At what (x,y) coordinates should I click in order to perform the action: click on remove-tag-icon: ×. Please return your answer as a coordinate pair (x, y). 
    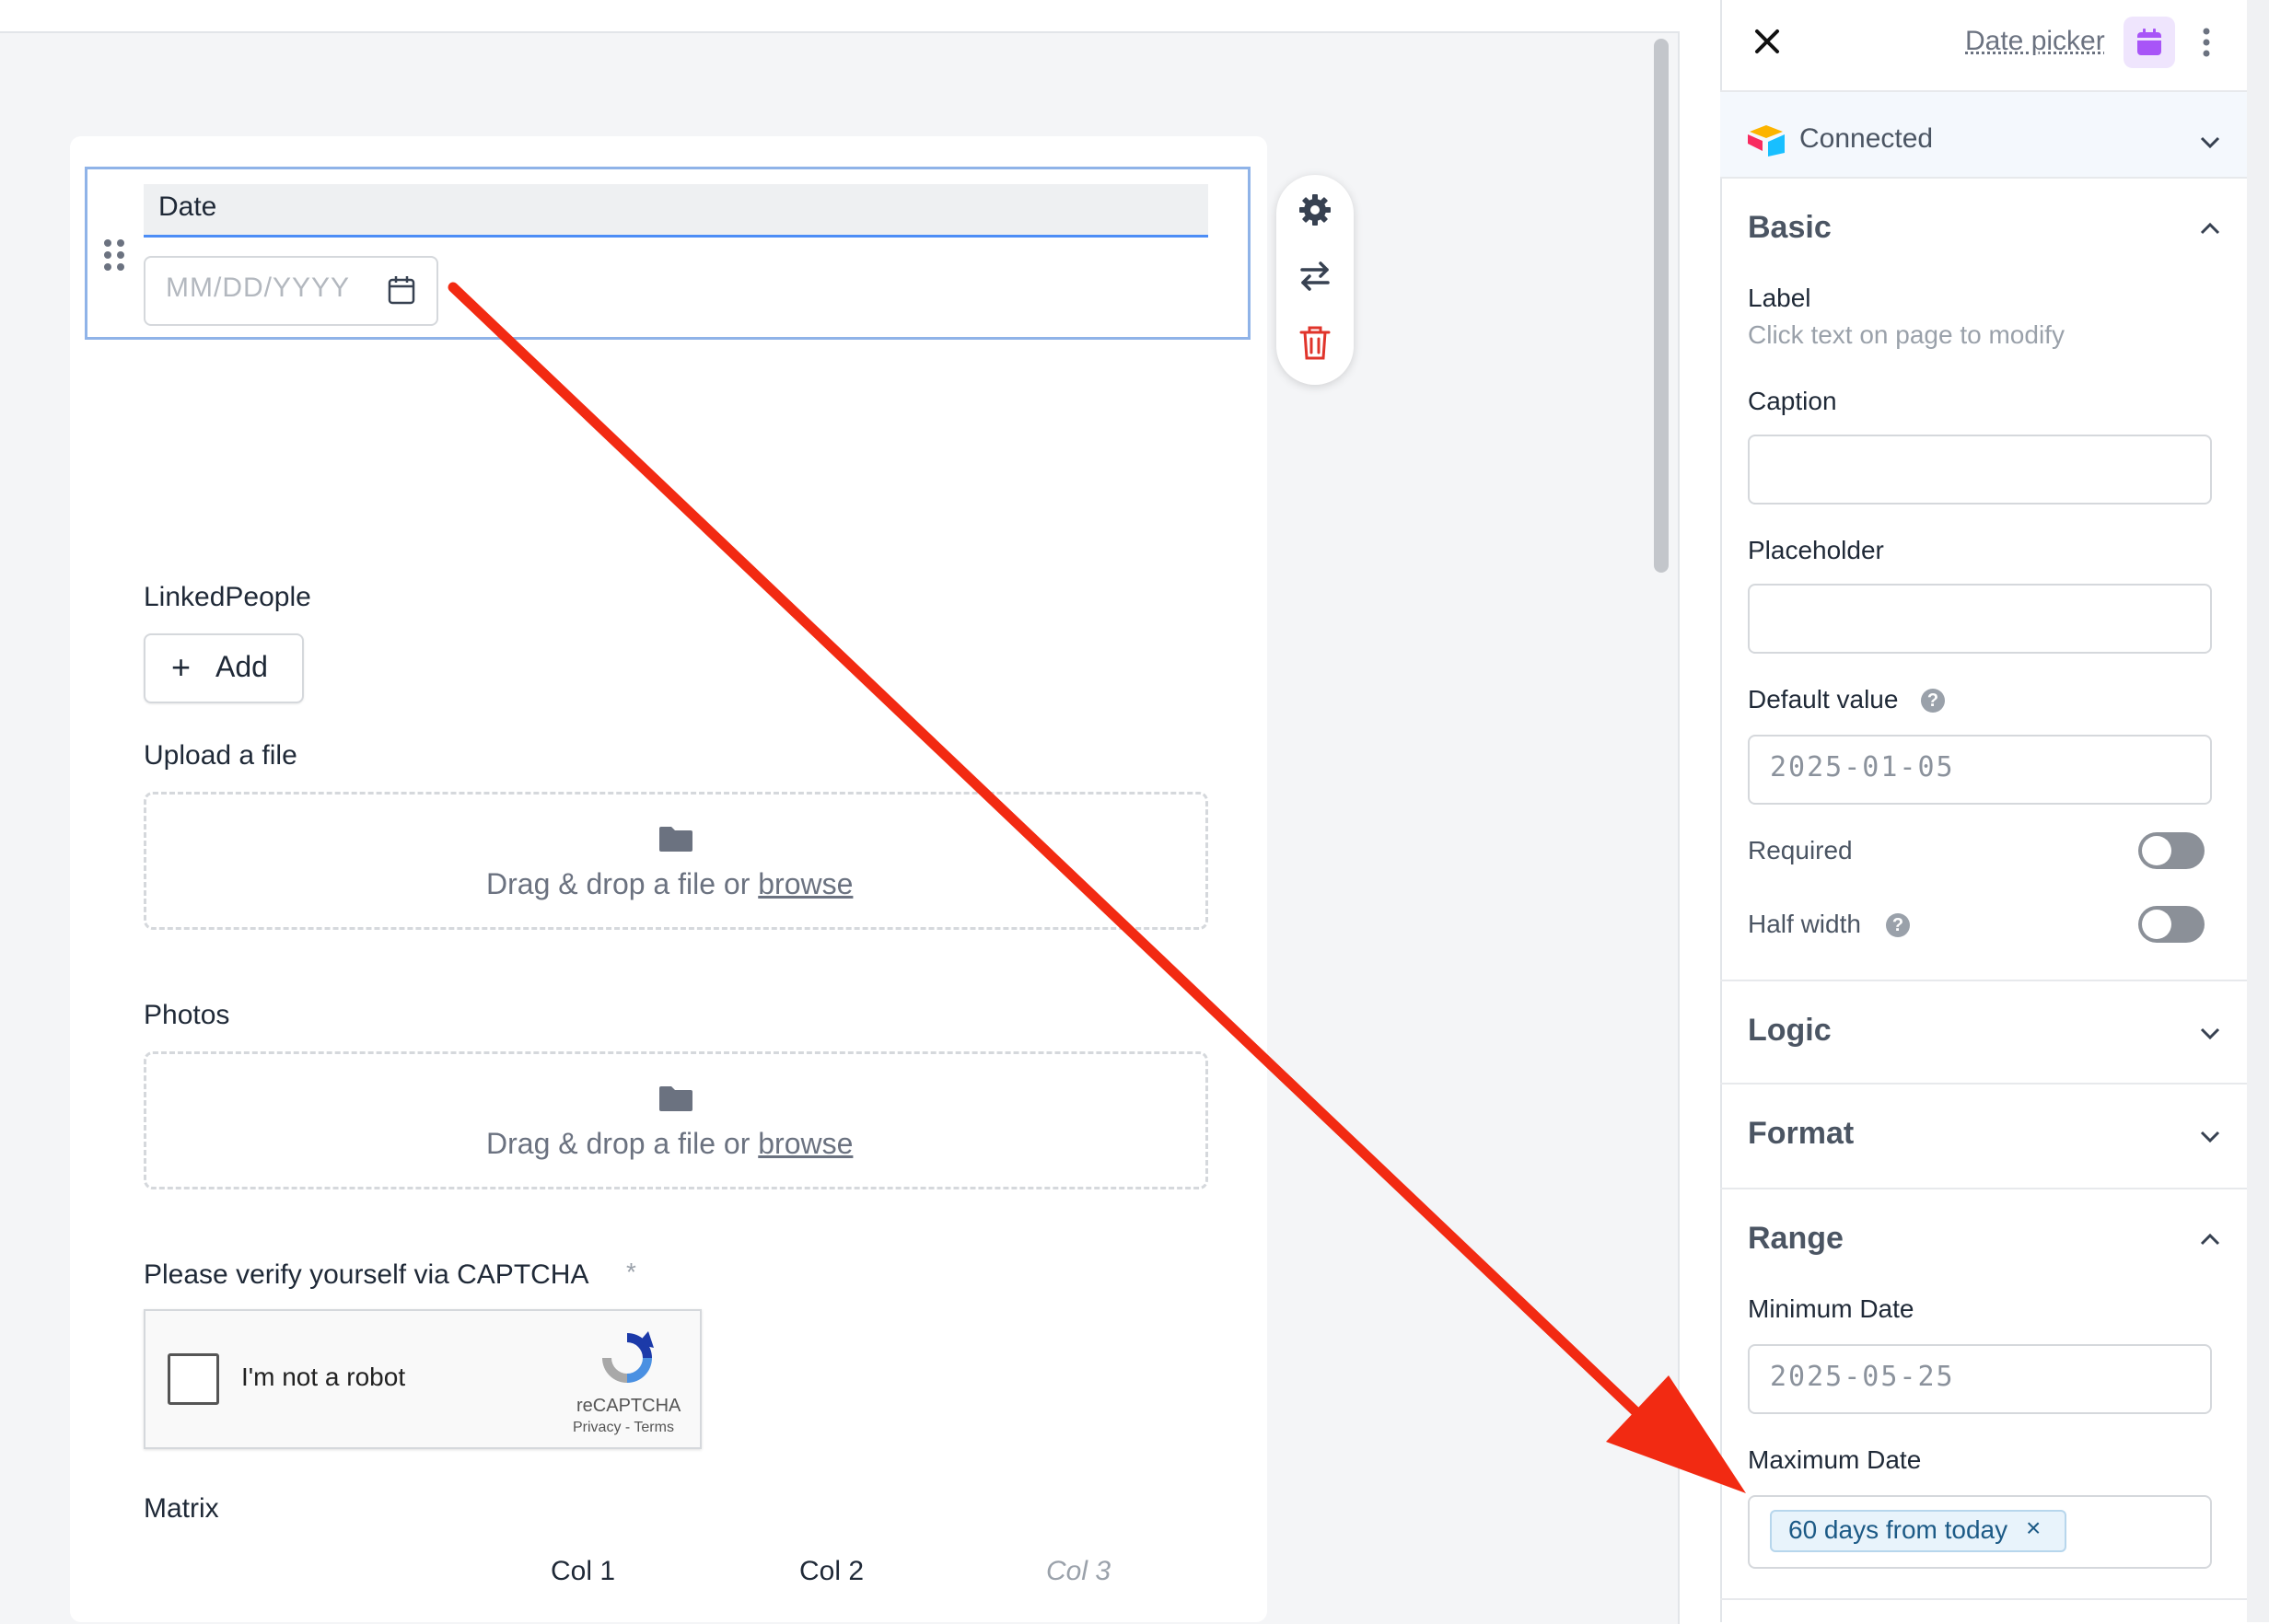
    Looking at the image, I should click on (2033, 1528).